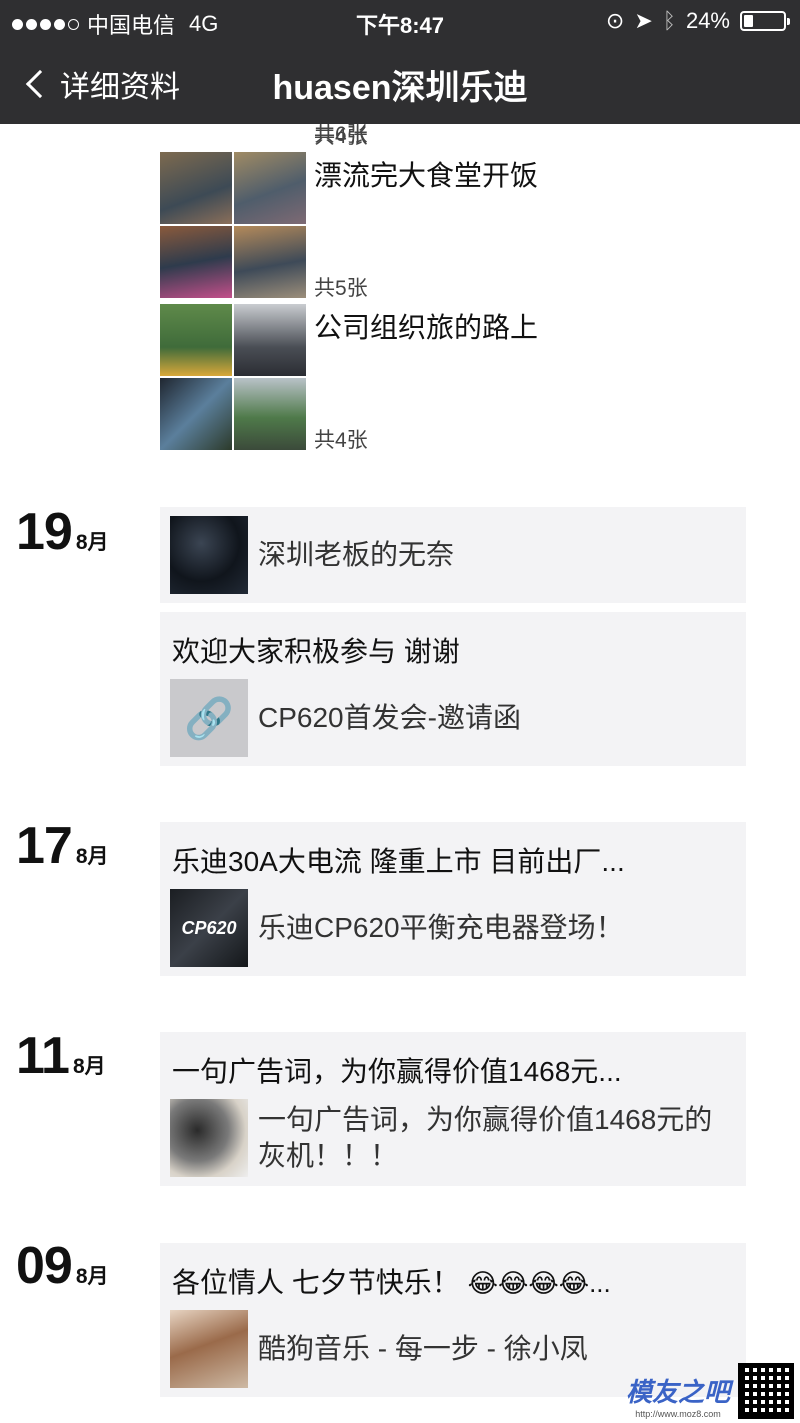  I want to click on link-title: CP620首发会-邀请函, so click(389, 717).